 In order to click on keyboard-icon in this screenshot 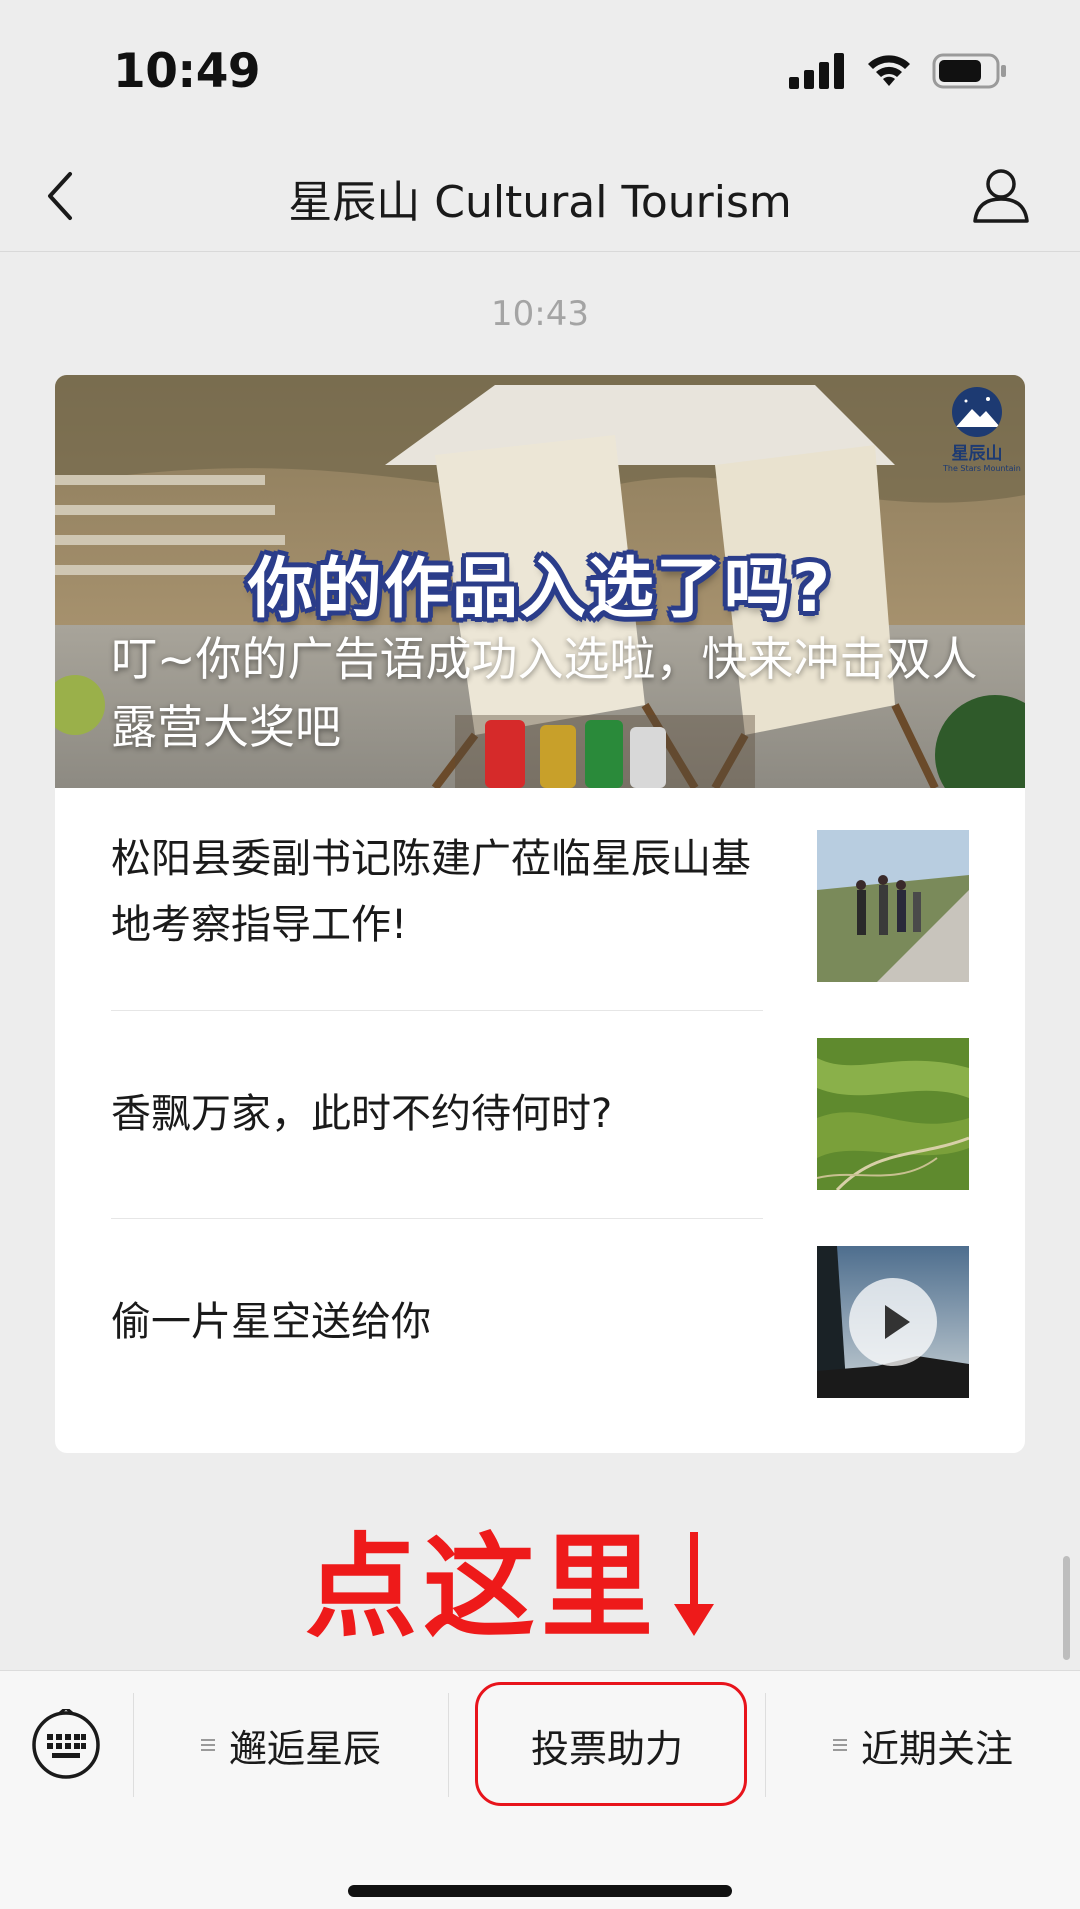, I will do `click(66, 1745)`.